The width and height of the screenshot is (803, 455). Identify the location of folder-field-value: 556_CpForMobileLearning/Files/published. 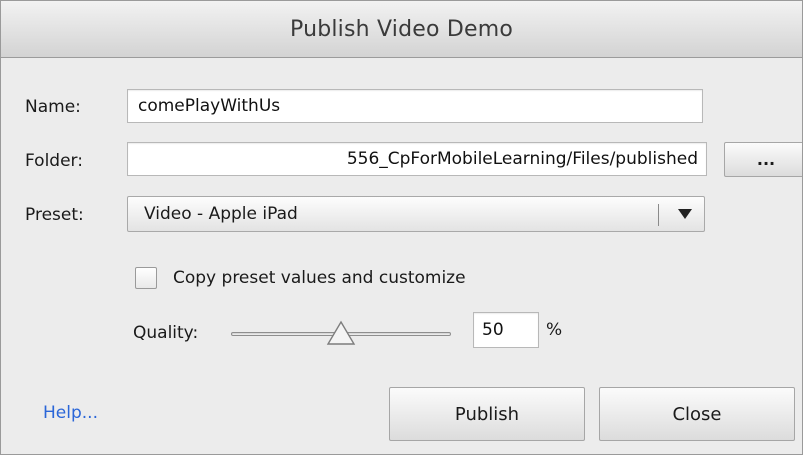
(522, 159).